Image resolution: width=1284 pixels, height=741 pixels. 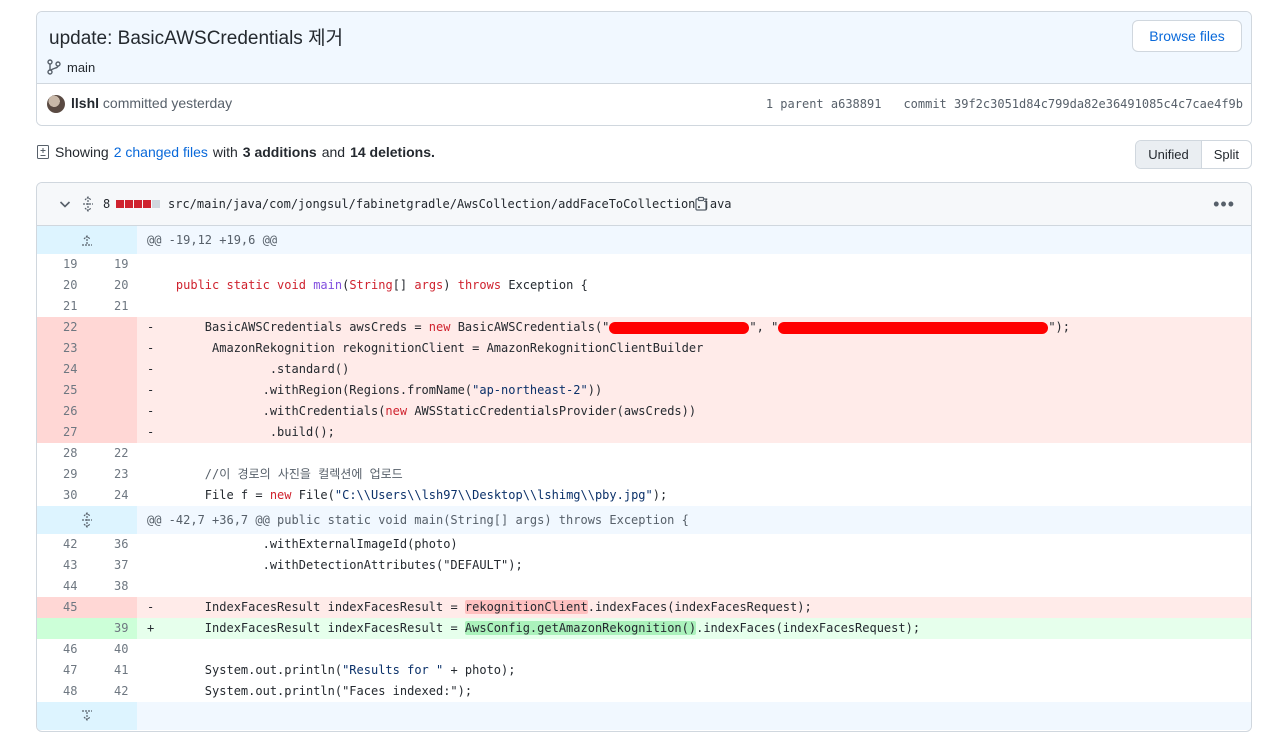 What do you see at coordinates (644, 474) in the screenshot?
I see `diff-line: 29 23 //이 경로의 사진을 컬렉션에 업로드` at bounding box center [644, 474].